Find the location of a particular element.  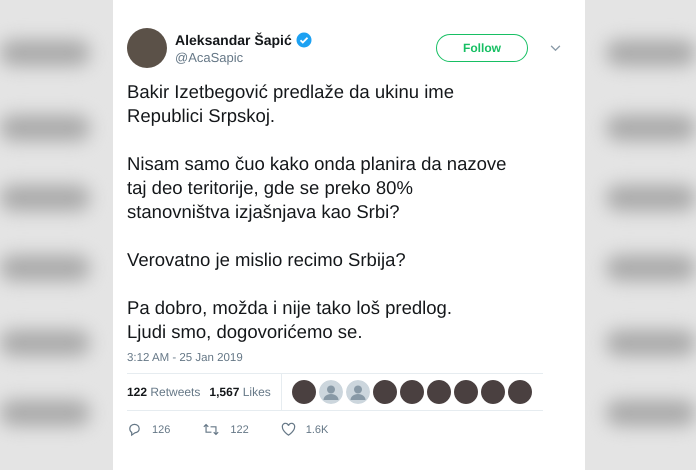

action-count: 1.6K is located at coordinates (317, 430).